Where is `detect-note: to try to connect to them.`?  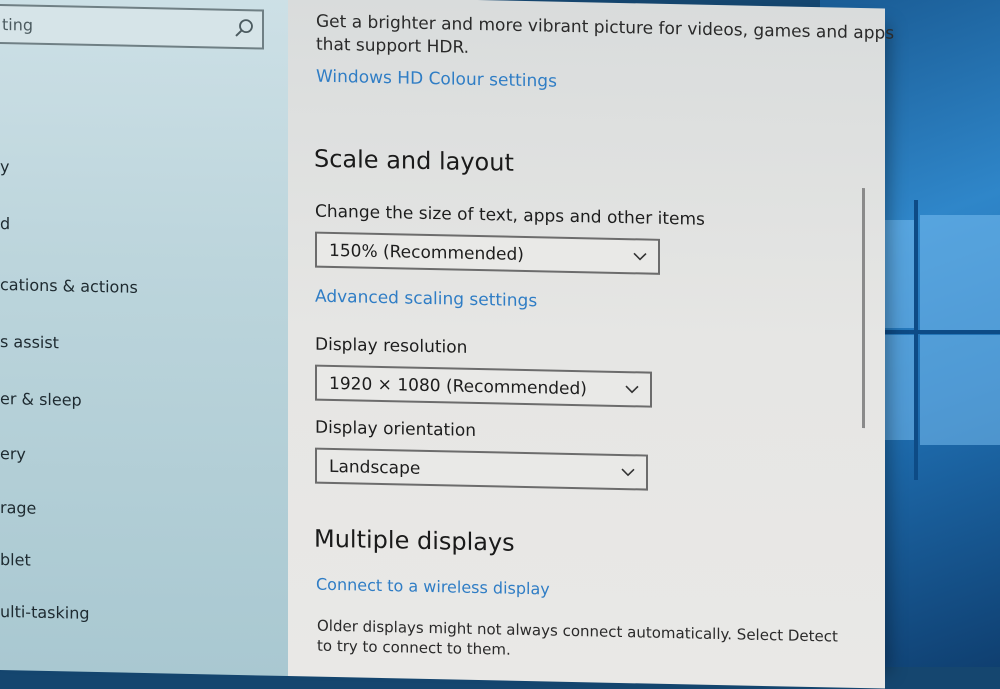 detect-note: to try to connect to them. is located at coordinates (414, 647).